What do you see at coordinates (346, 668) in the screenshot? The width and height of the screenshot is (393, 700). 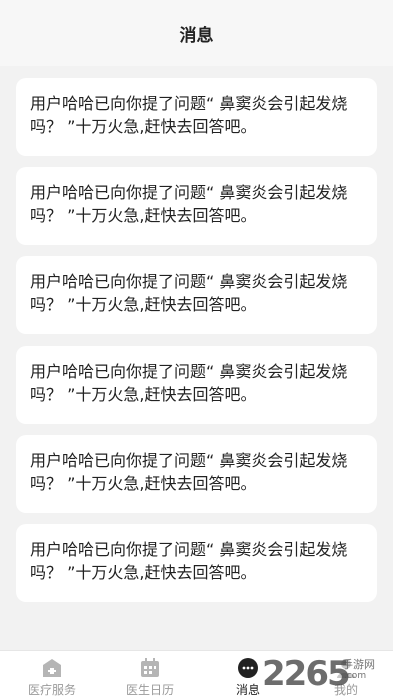 I see `profile-icon` at bounding box center [346, 668].